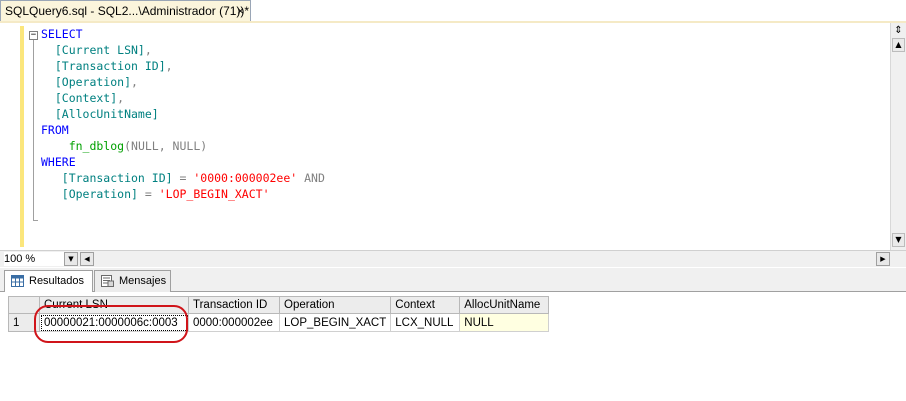  What do you see at coordinates (898, 240) in the screenshot?
I see `scroll-down-arrow-icon: ▼` at bounding box center [898, 240].